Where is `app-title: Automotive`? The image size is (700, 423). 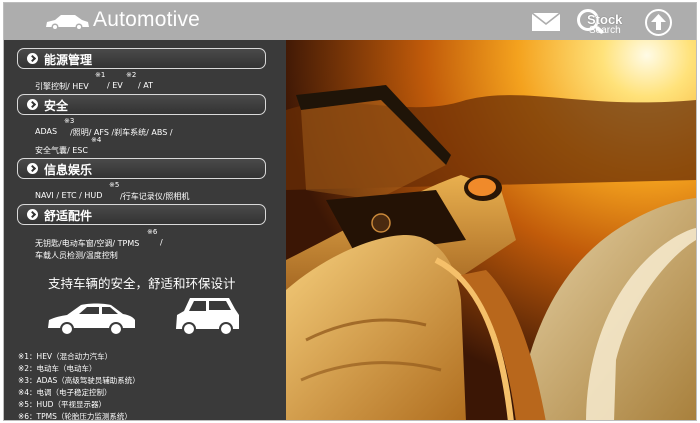
app-title: Automotive is located at coordinates (147, 19).